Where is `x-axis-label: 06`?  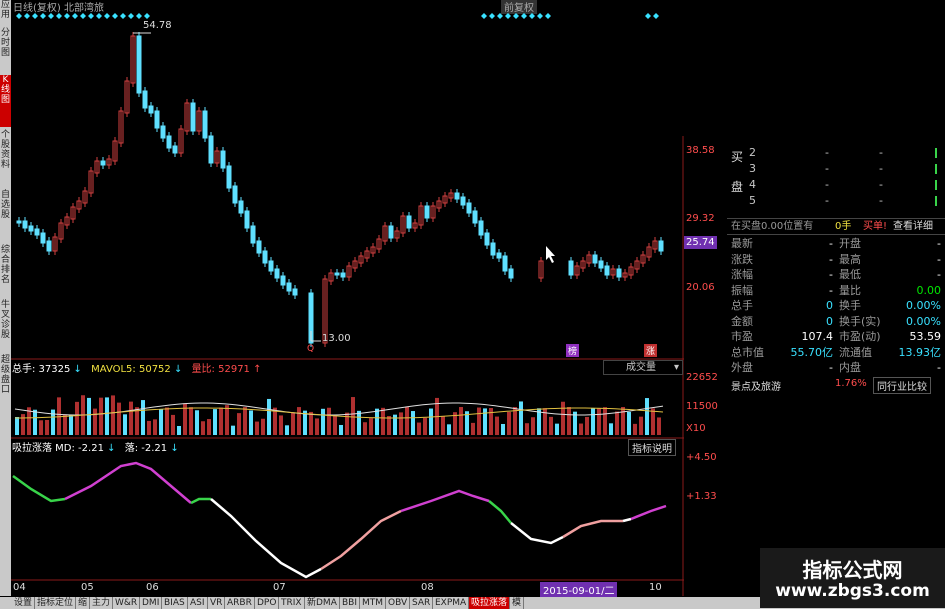
x-axis-label: 06 is located at coordinates (152, 587).